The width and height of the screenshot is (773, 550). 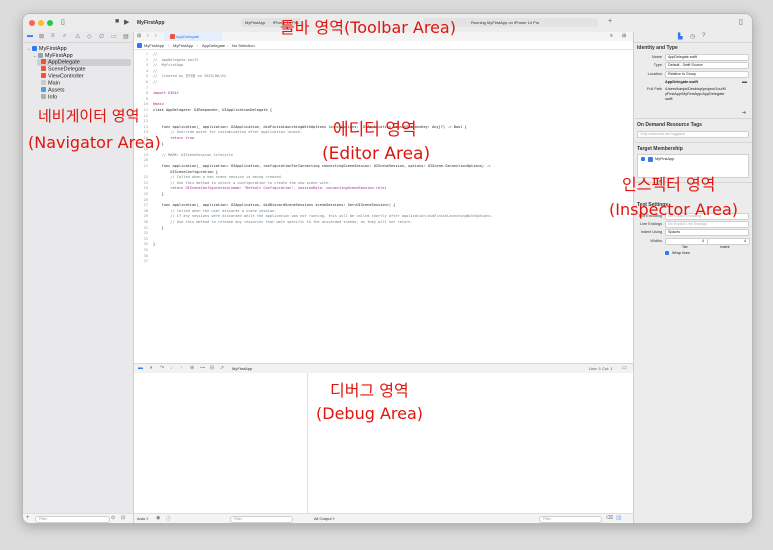 I want to click on line-number: 23, so click(x=145, y=182).